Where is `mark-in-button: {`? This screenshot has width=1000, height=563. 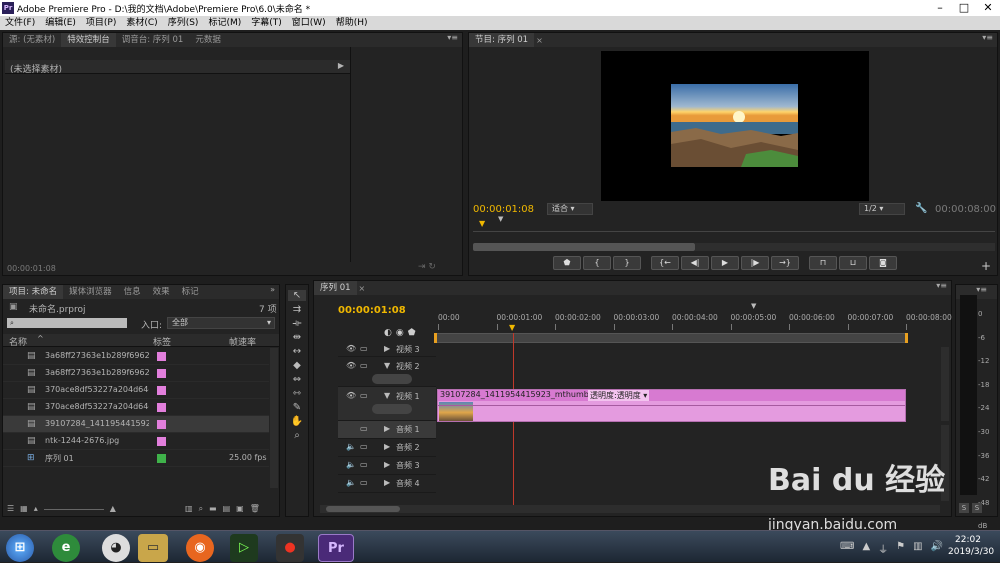 mark-in-button: { is located at coordinates (597, 263).